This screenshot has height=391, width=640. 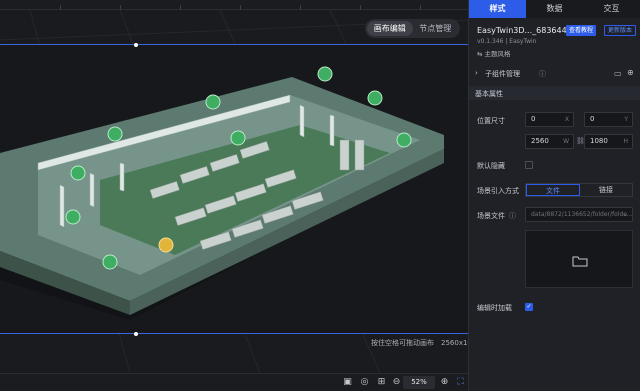 I want to click on position-y-input: 0Y, so click(x=608, y=119).